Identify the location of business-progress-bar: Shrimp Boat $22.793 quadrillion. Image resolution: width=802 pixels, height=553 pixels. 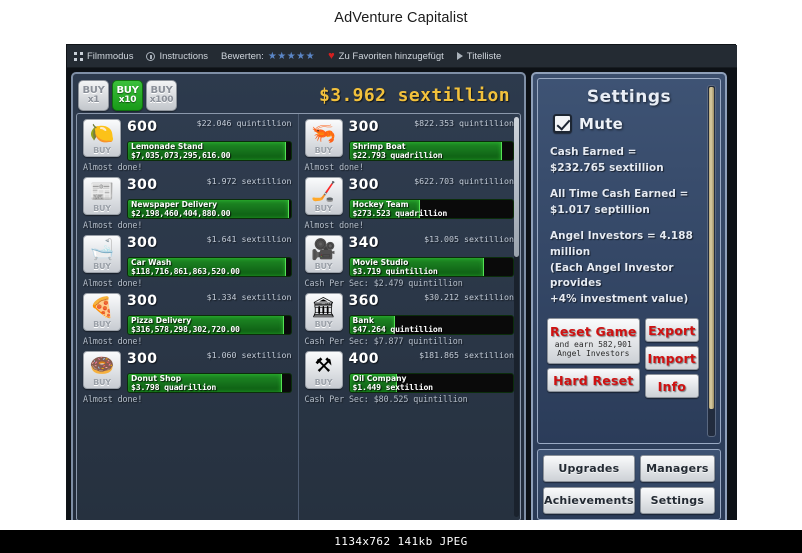
(431, 151).